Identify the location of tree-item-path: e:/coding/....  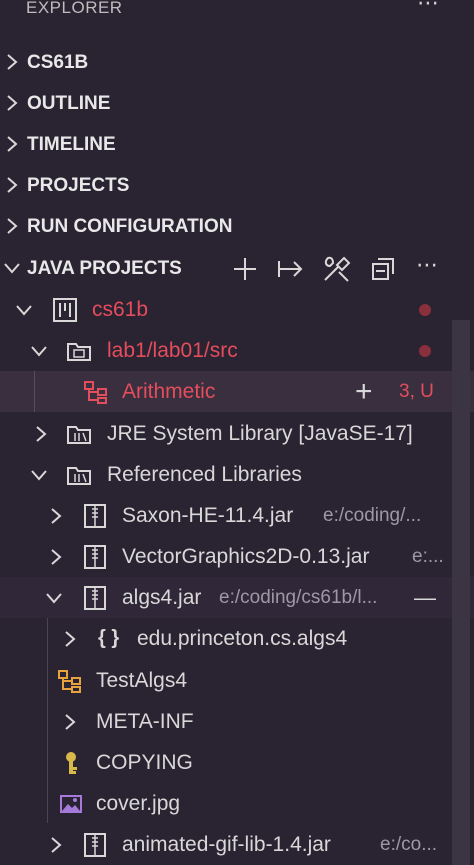
(372, 515).